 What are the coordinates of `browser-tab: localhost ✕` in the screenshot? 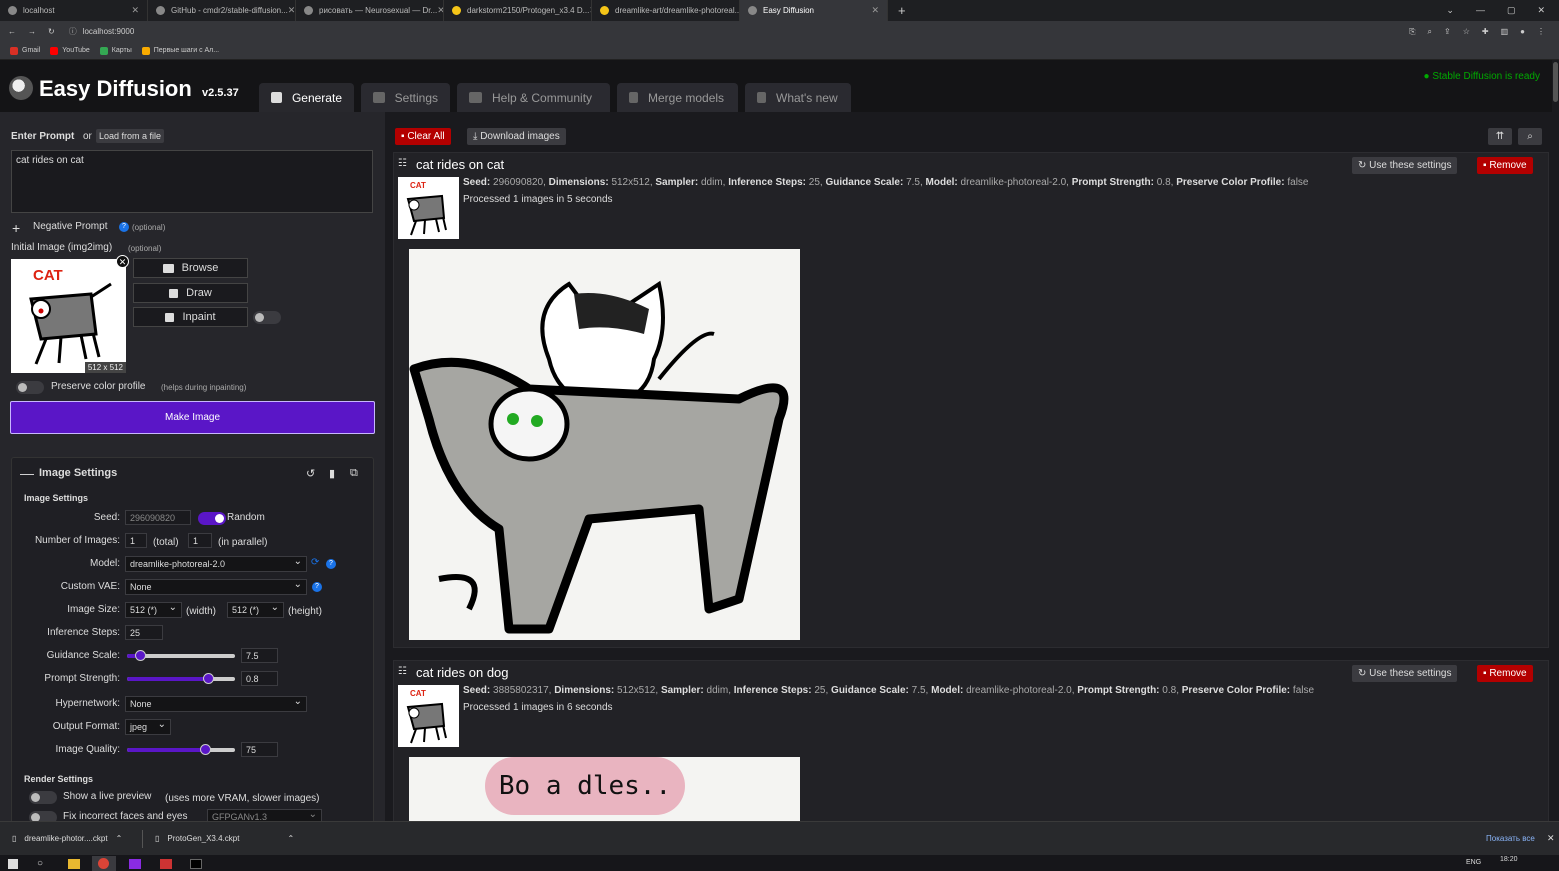 It's located at (74, 10).